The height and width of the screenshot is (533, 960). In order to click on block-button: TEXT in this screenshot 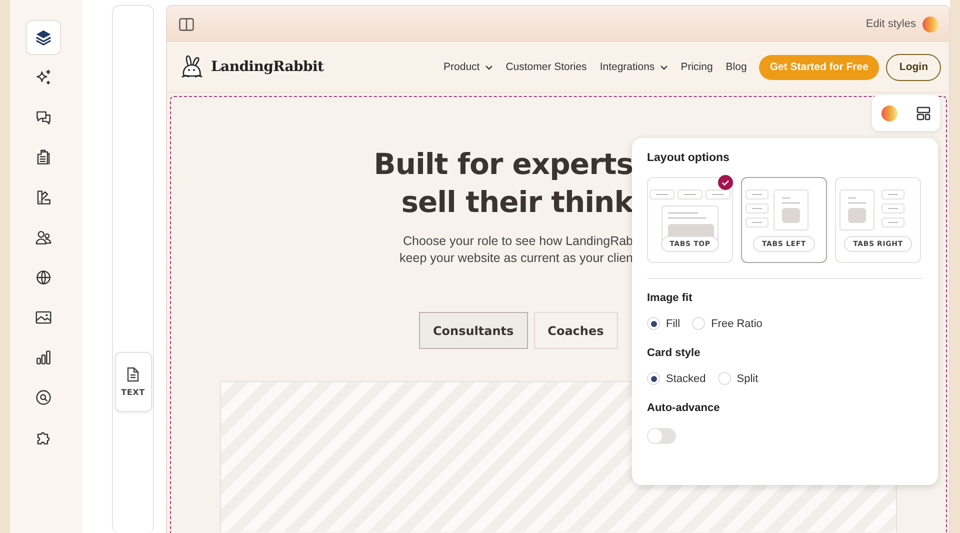, I will do `click(133, 382)`.